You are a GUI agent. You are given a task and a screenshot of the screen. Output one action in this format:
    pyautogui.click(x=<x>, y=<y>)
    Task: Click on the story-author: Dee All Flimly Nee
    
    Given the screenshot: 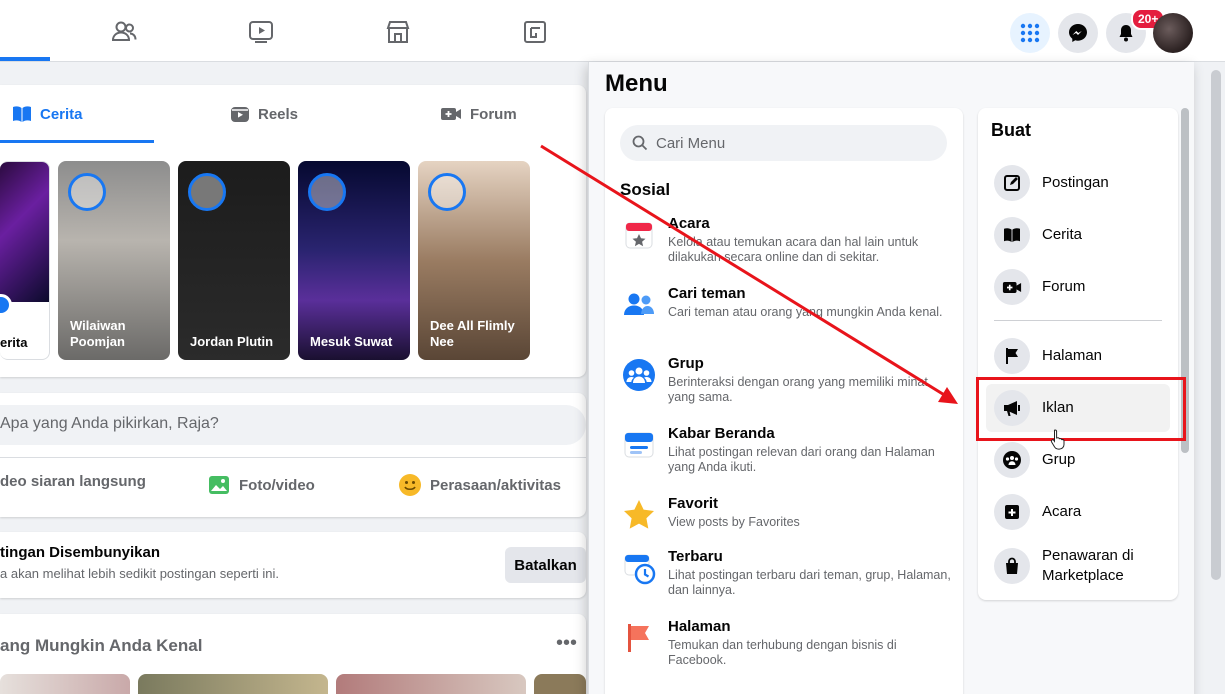 What is the action you would take?
    pyautogui.click(x=472, y=333)
    